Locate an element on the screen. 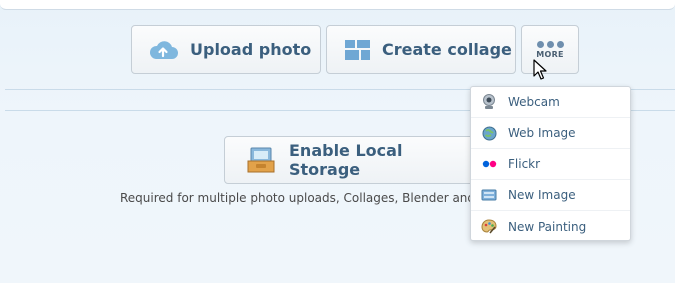 The width and height of the screenshot is (675, 283). menu-item-webcam-label: Webcam is located at coordinates (534, 102).